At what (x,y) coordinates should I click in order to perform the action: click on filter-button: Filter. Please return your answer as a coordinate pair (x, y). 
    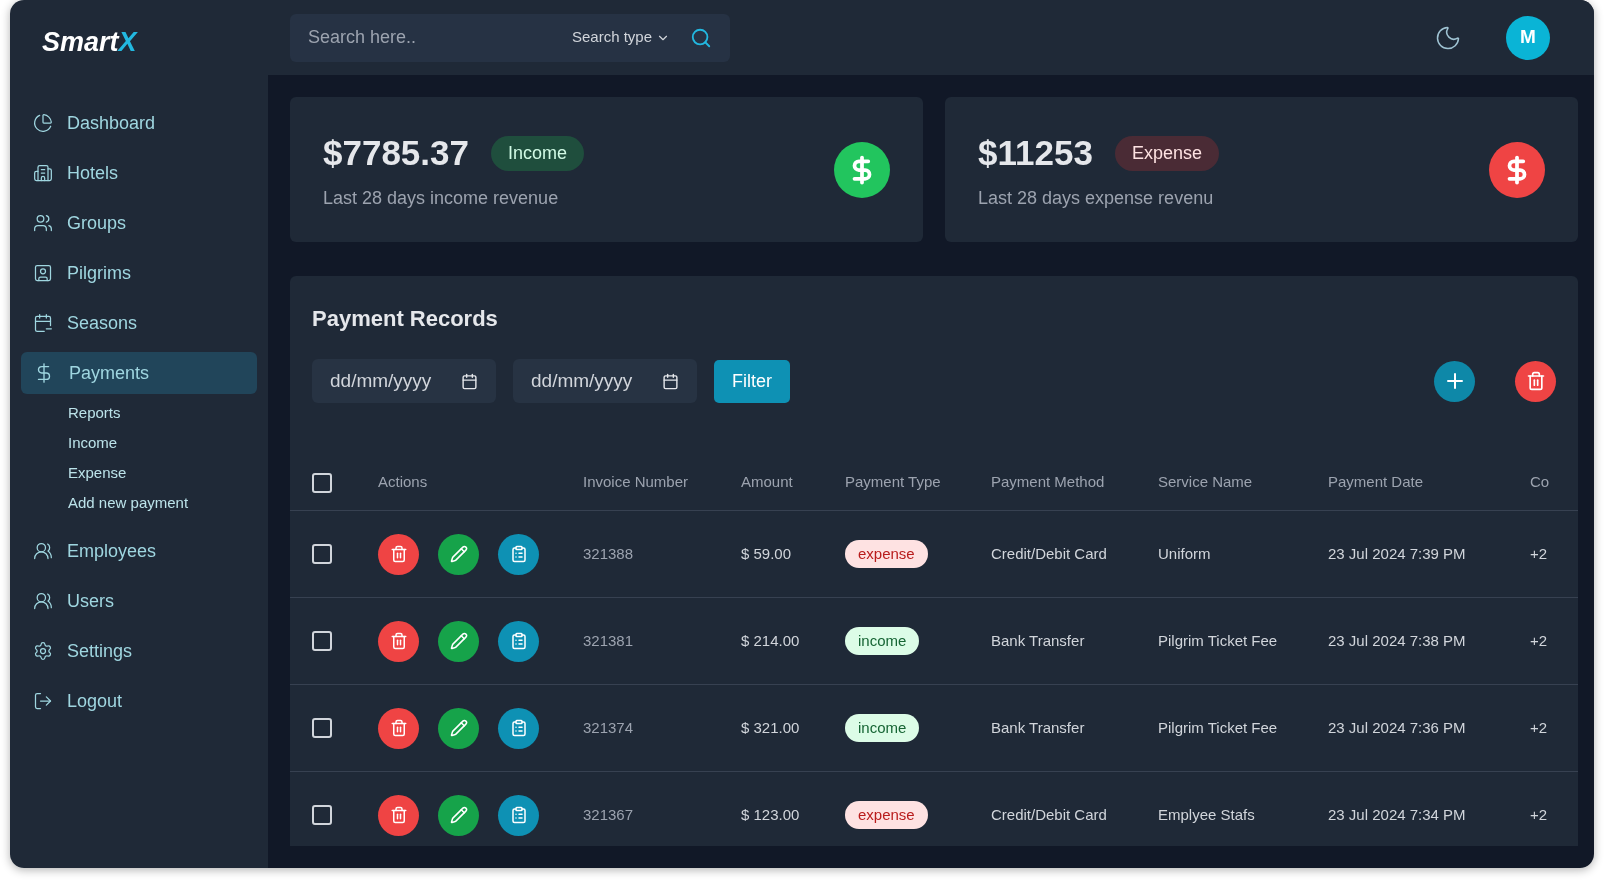
    Looking at the image, I should click on (752, 381).